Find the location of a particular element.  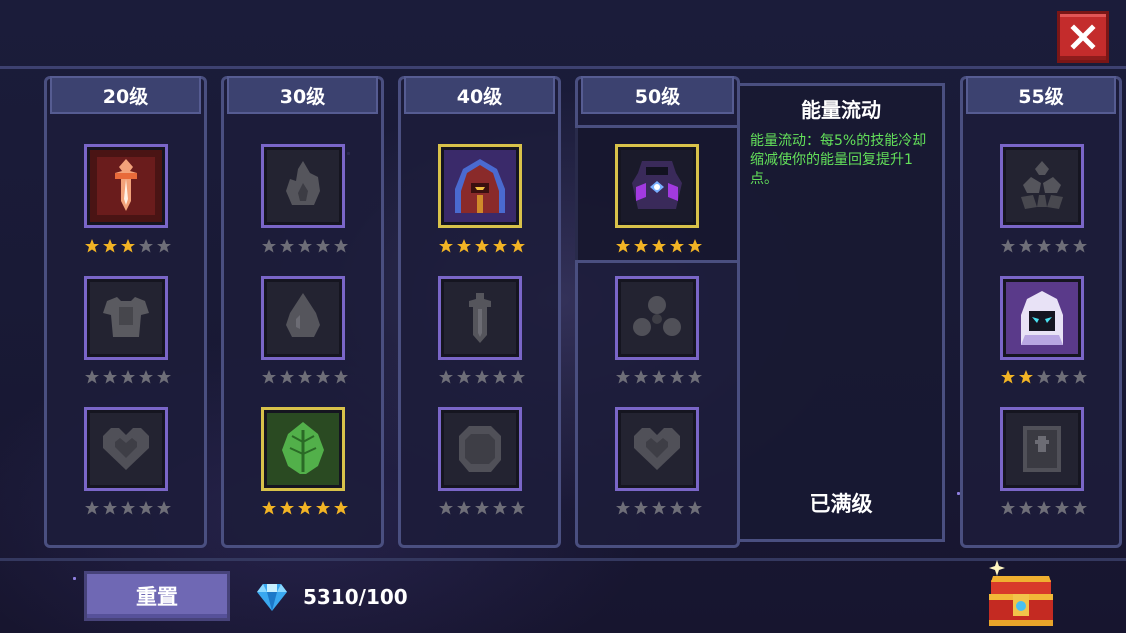

sword-icon is located at coordinates (480, 318).